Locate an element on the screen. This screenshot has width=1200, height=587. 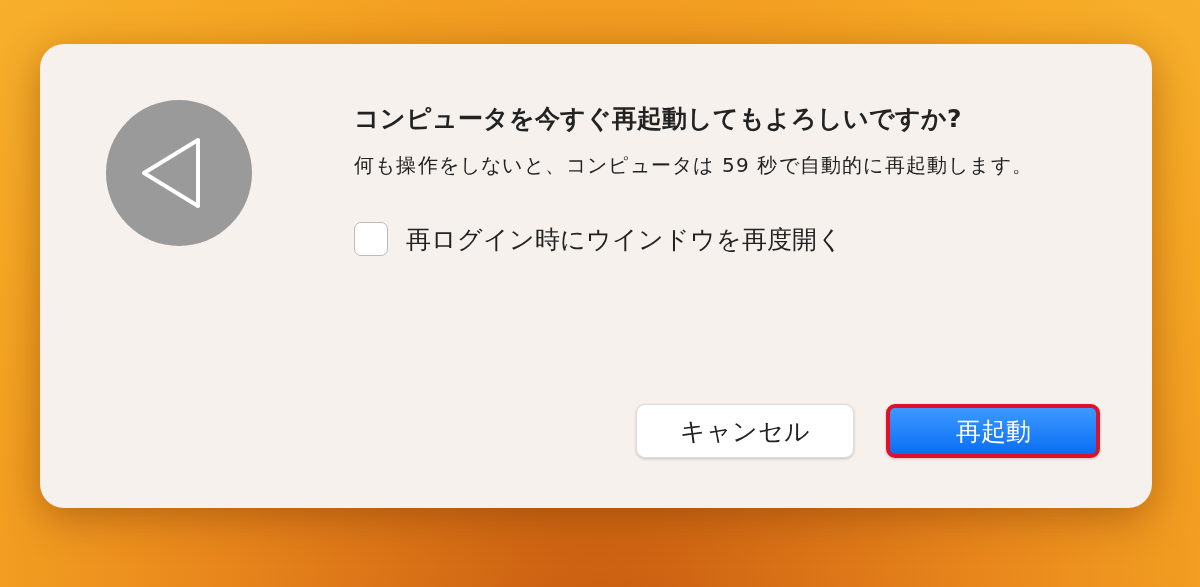
dialog-title: コンピュータを今すぐ再起動してもよろしいですか? is located at coordinates (658, 119).